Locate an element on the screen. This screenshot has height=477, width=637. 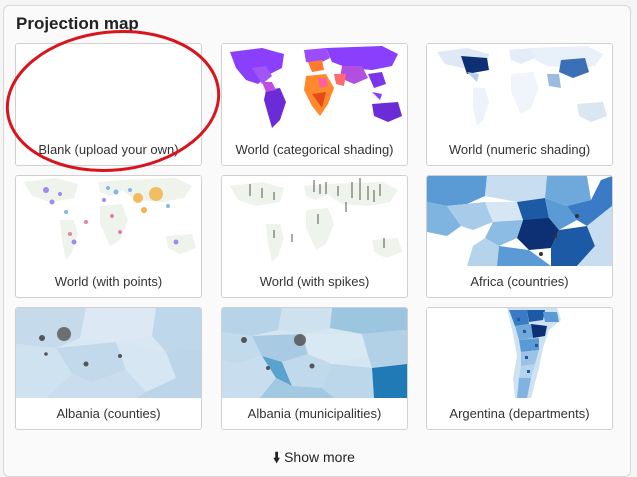
template-card-argentina: Argentina (departments) is located at coordinates (519, 368).